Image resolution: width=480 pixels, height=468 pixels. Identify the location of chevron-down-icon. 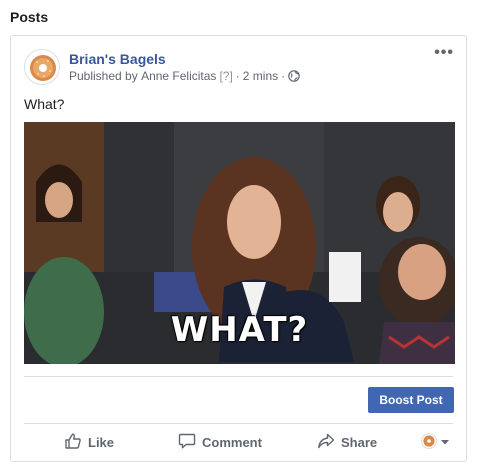
(445, 442).